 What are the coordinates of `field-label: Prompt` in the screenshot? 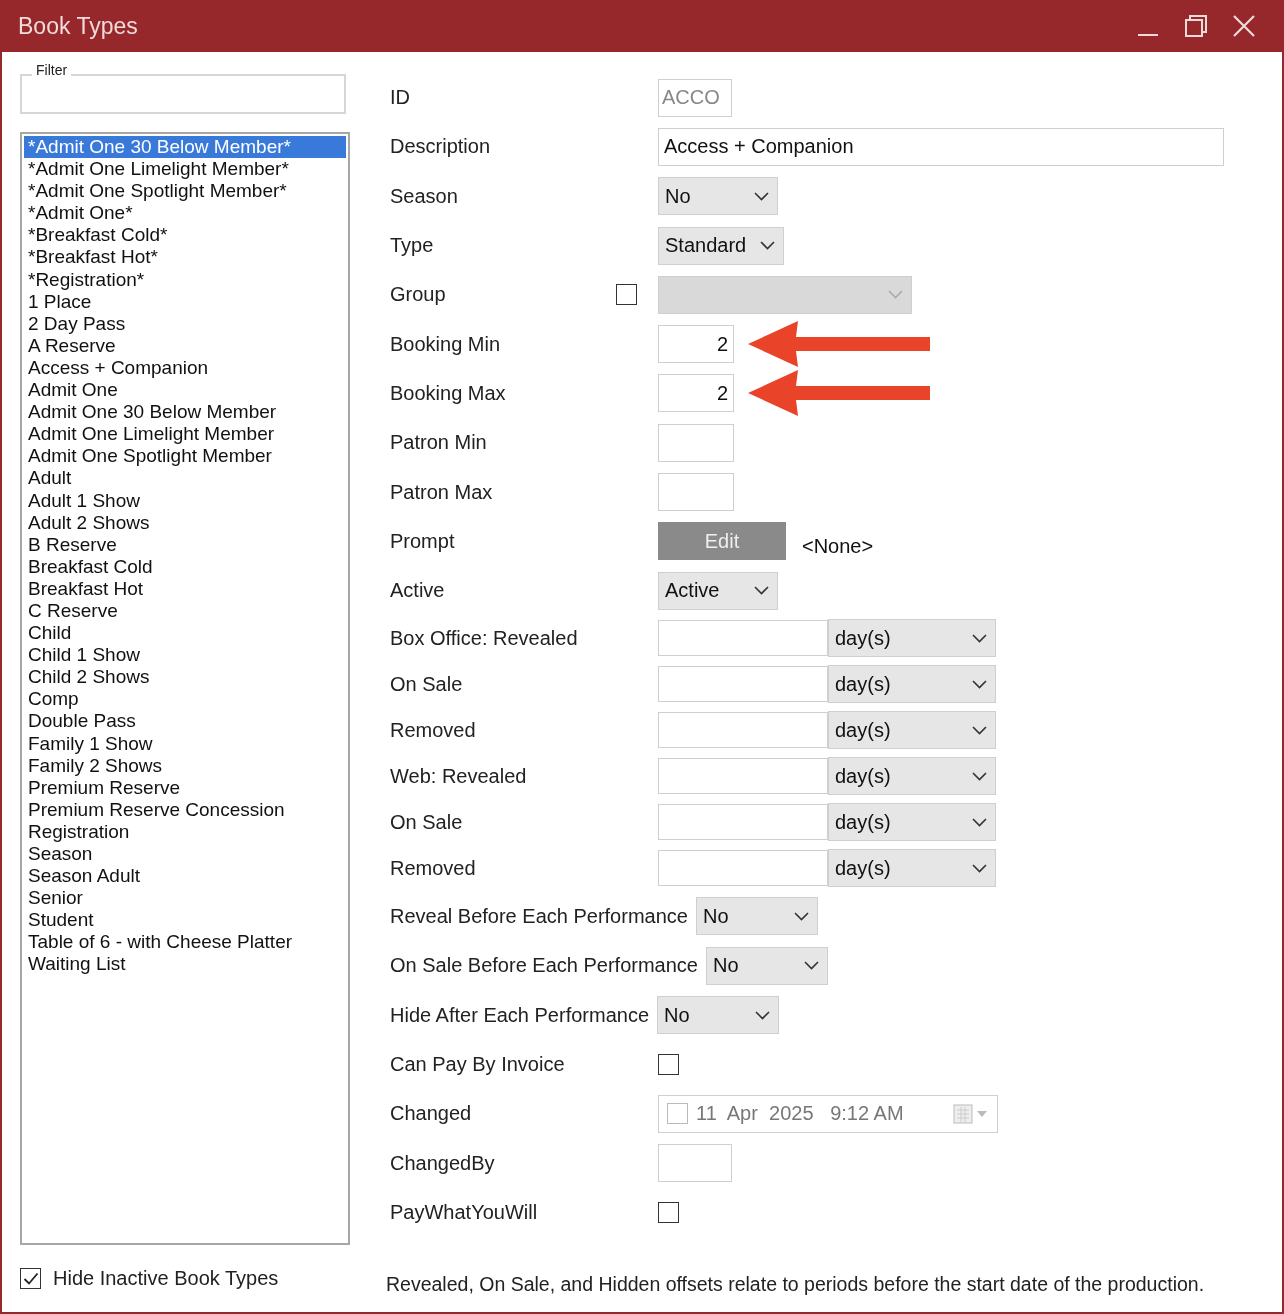 It's located at (423, 541).